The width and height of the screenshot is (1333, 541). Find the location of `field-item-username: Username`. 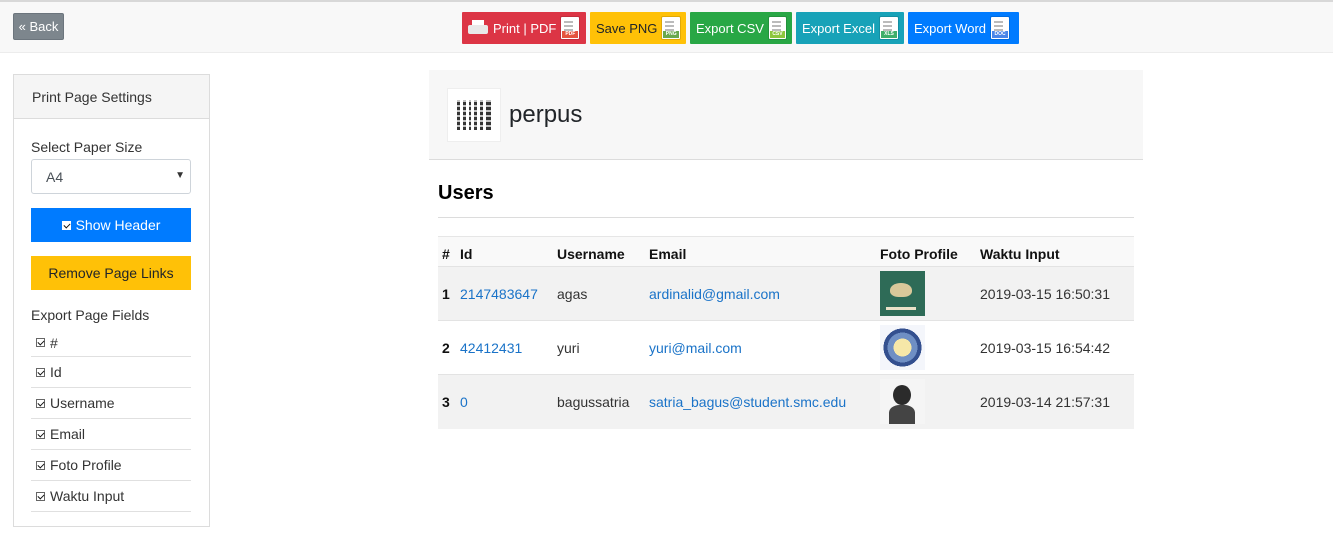

field-item-username: Username is located at coordinates (111, 403).